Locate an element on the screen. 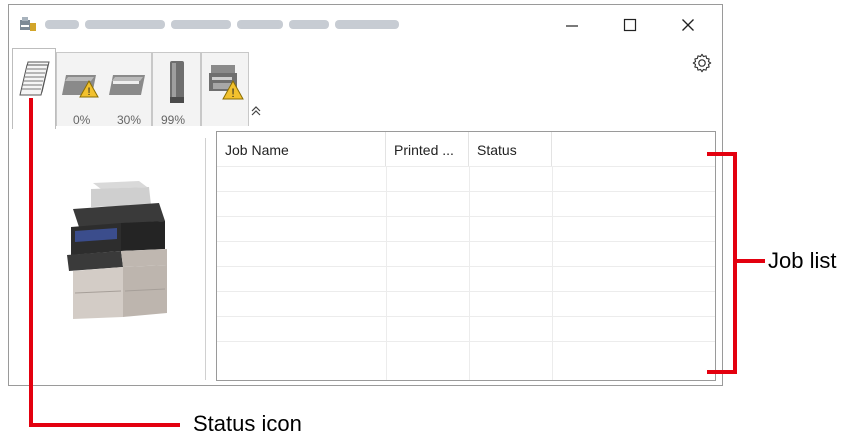 This screenshot has width=853, height=438. tab-toner: 99% is located at coordinates (176, 89).